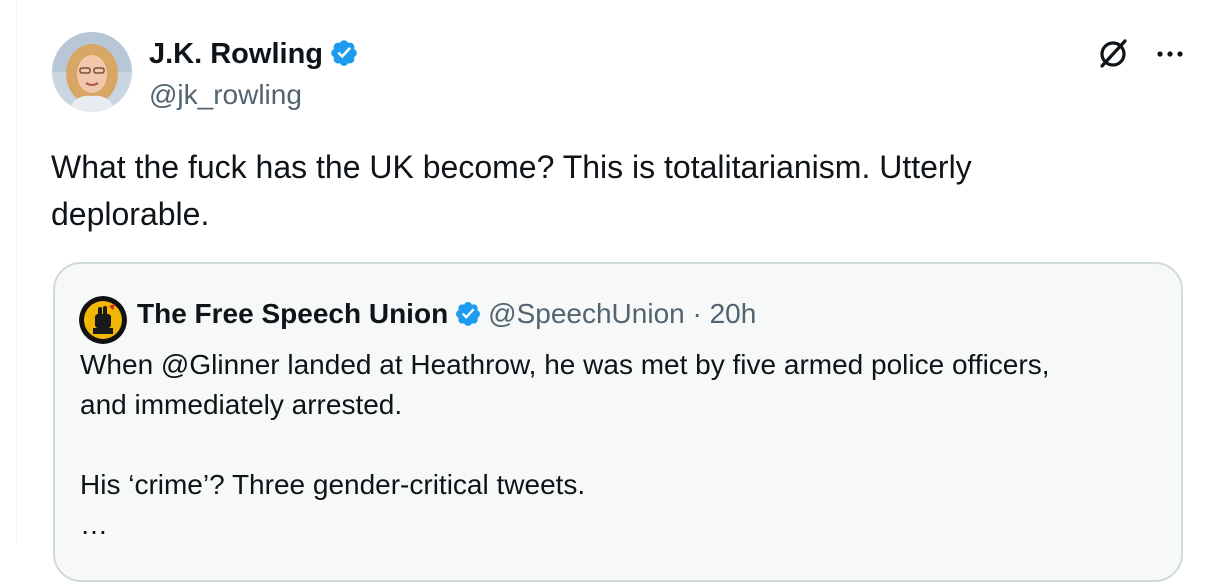 The width and height of the screenshot is (1224, 582). What do you see at coordinates (225, 95) in the screenshot?
I see `author-handle: @jk_rowling` at bounding box center [225, 95].